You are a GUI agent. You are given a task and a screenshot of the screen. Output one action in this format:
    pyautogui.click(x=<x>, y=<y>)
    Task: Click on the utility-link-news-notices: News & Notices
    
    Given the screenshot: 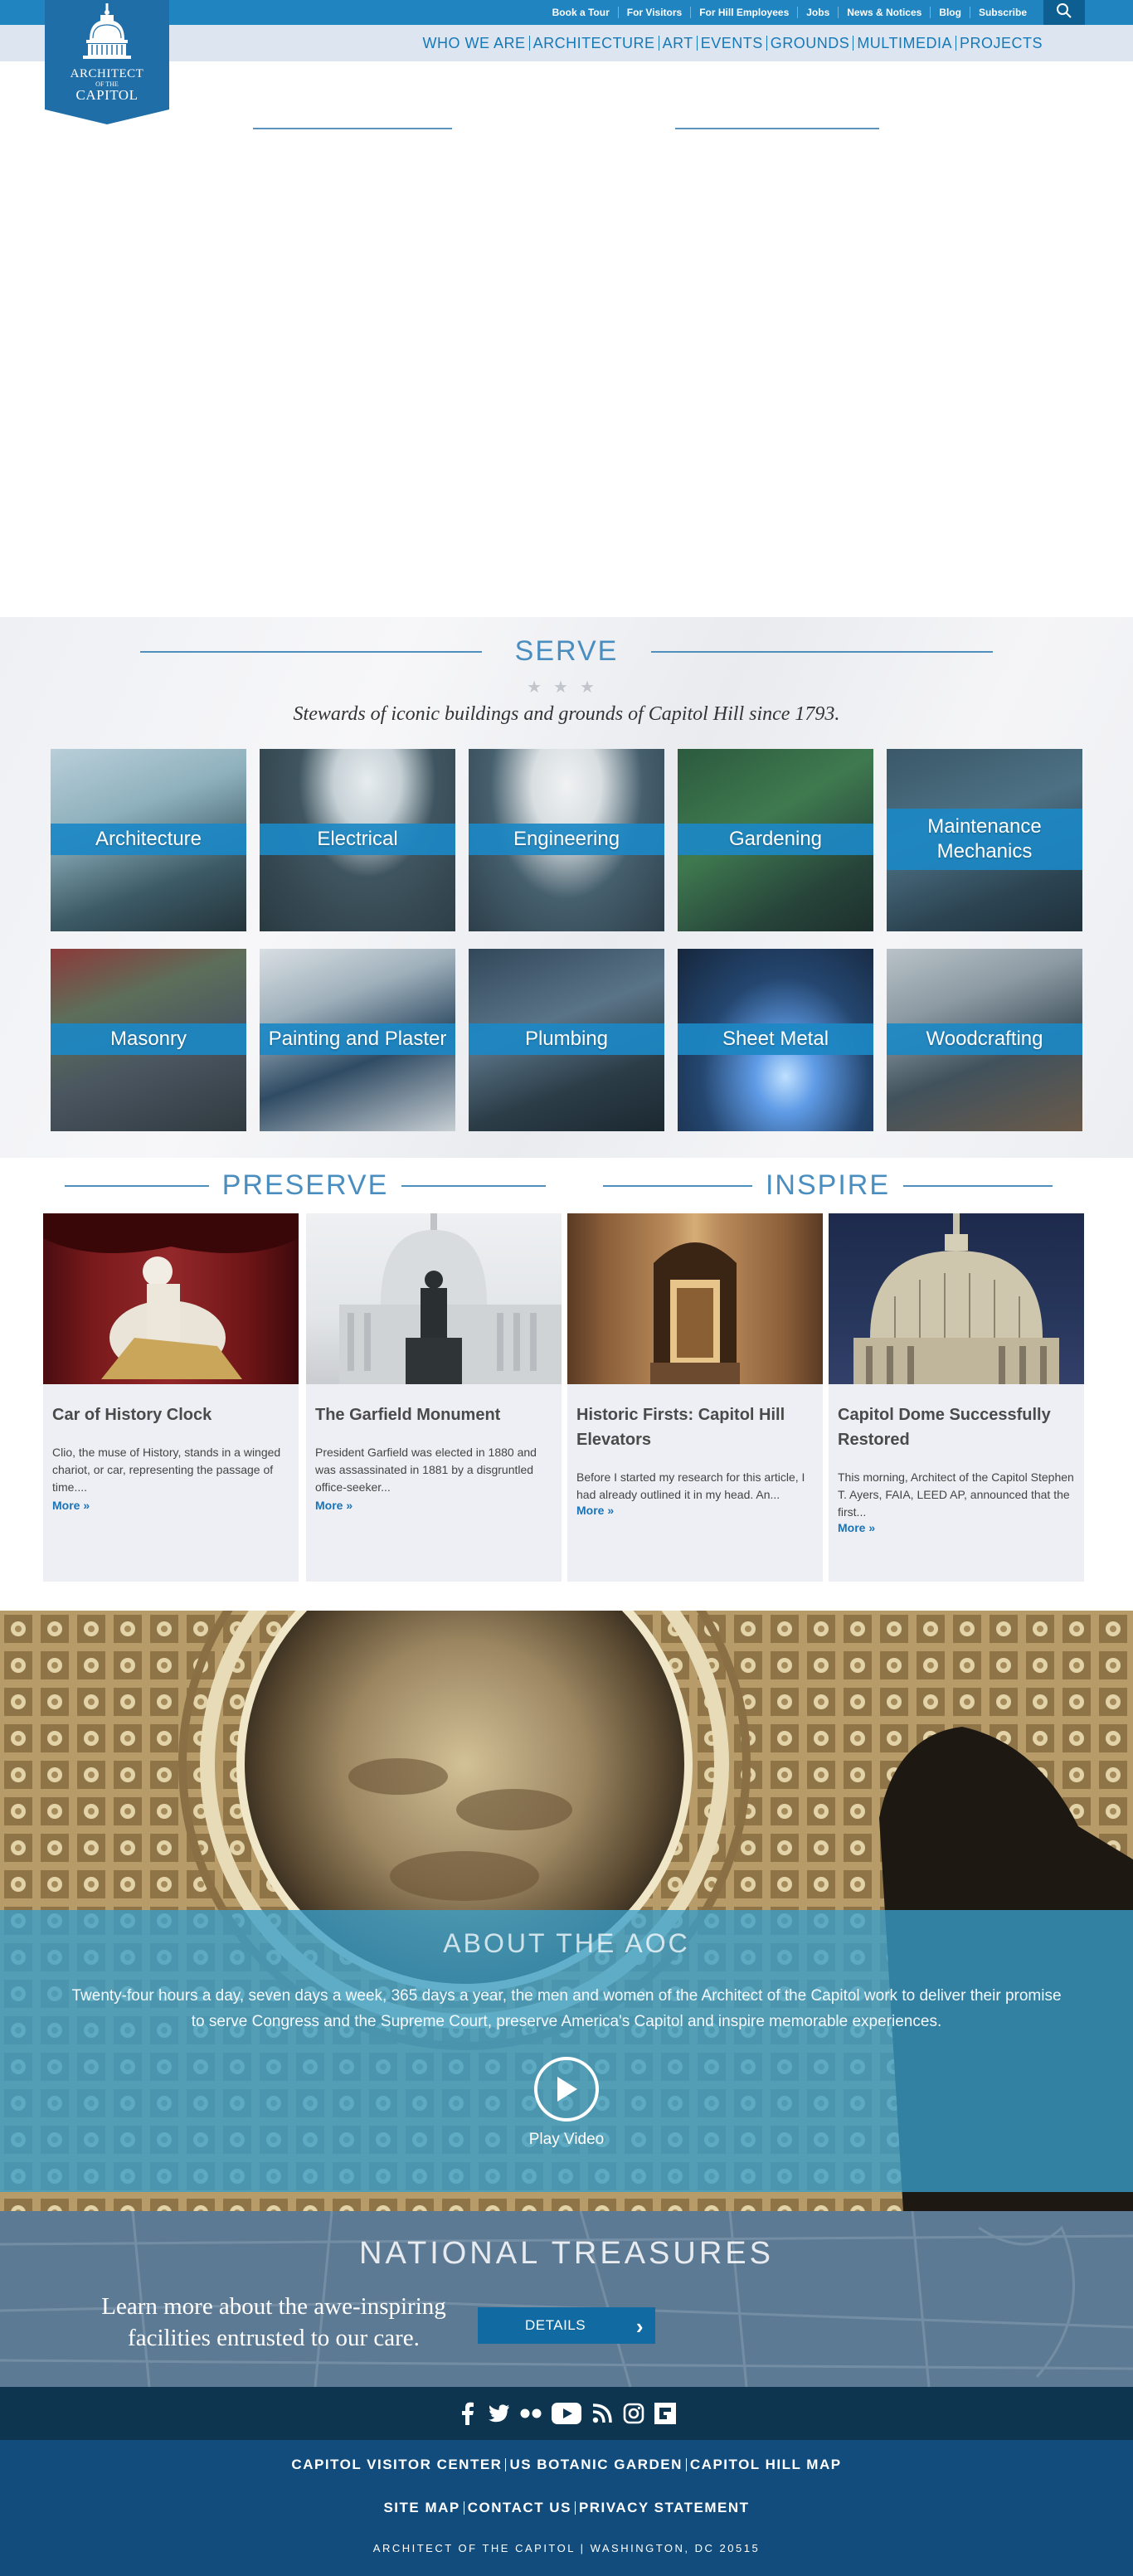 What is the action you would take?
    pyautogui.click(x=884, y=13)
    